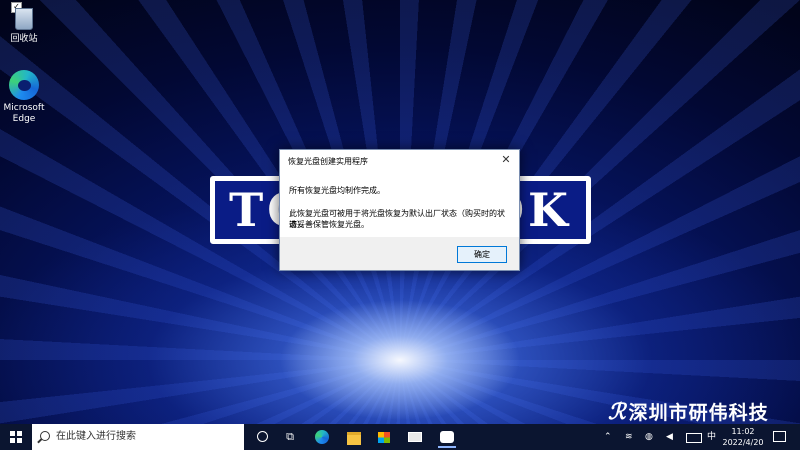  Describe the element at coordinates (399, 253) in the screenshot. I see `dialog-footer: 确定` at that location.